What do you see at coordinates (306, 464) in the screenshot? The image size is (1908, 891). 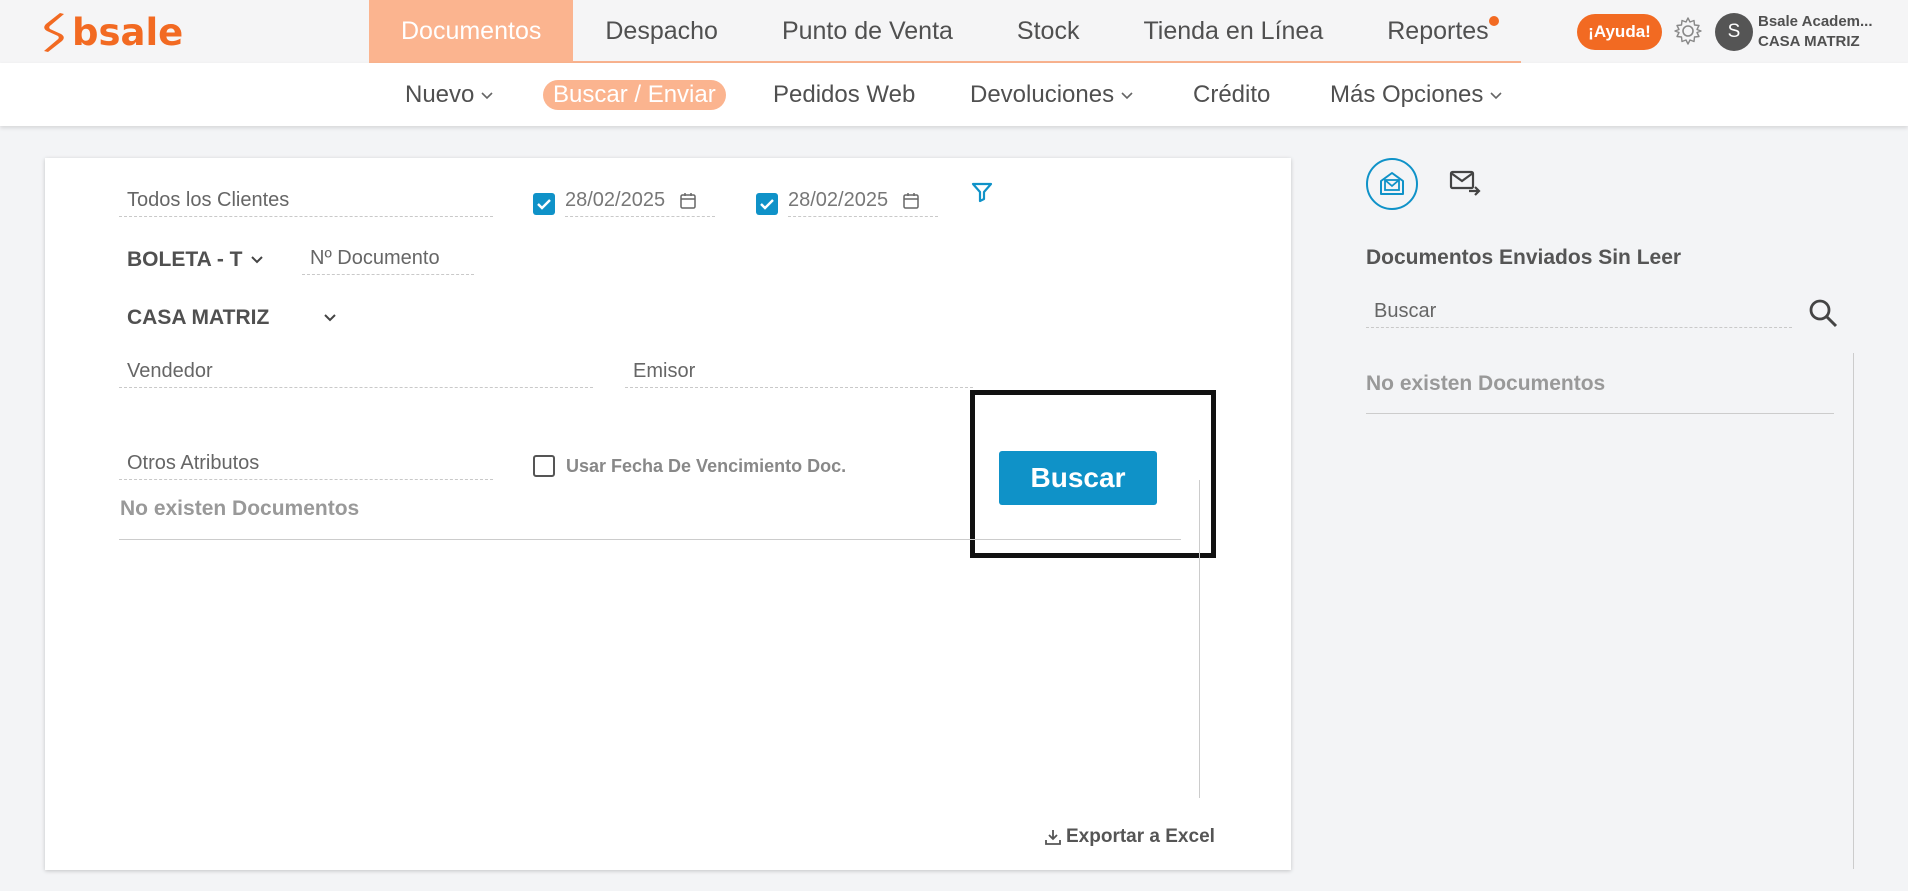 I see `other-attributes-input: Otros Atributos` at bounding box center [306, 464].